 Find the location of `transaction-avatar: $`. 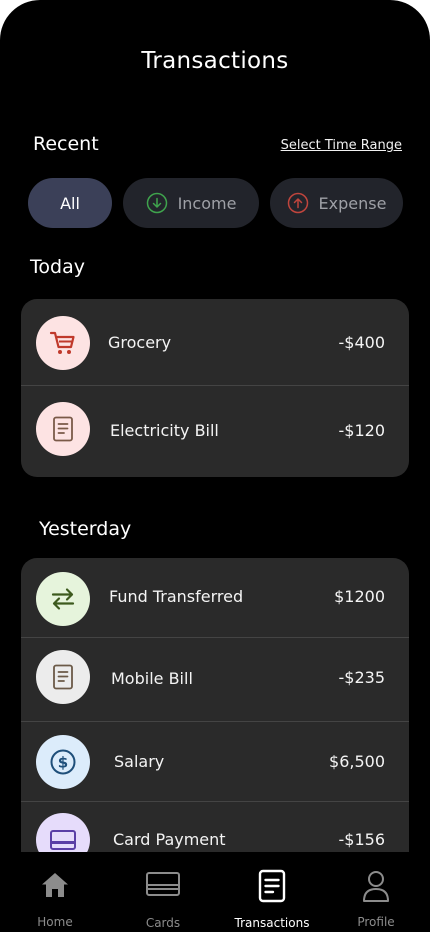

transaction-avatar: $ is located at coordinates (63, 762).